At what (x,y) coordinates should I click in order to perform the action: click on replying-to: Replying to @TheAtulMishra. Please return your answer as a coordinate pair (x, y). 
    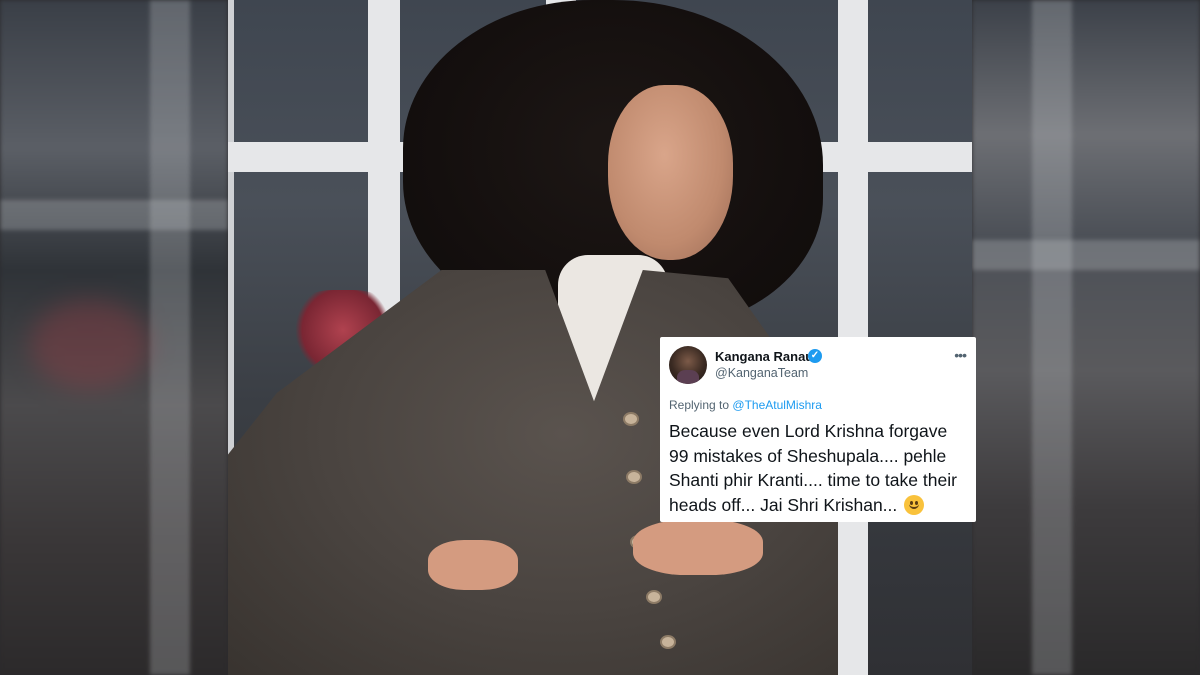
    Looking at the image, I should click on (745, 405).